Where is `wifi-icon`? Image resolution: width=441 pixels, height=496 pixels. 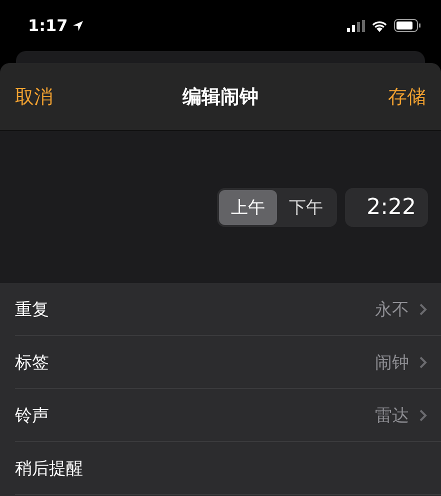 wifi-icon is located at coordinates (379, 26).